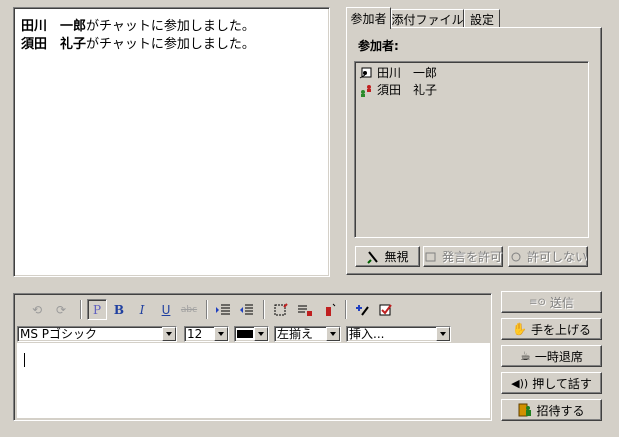 The height and width of the screenshot is (437, 619). What do you see at coordinates (24, 360) in the screenshot?
I see `text-caret` at bounding box center [24, 360].